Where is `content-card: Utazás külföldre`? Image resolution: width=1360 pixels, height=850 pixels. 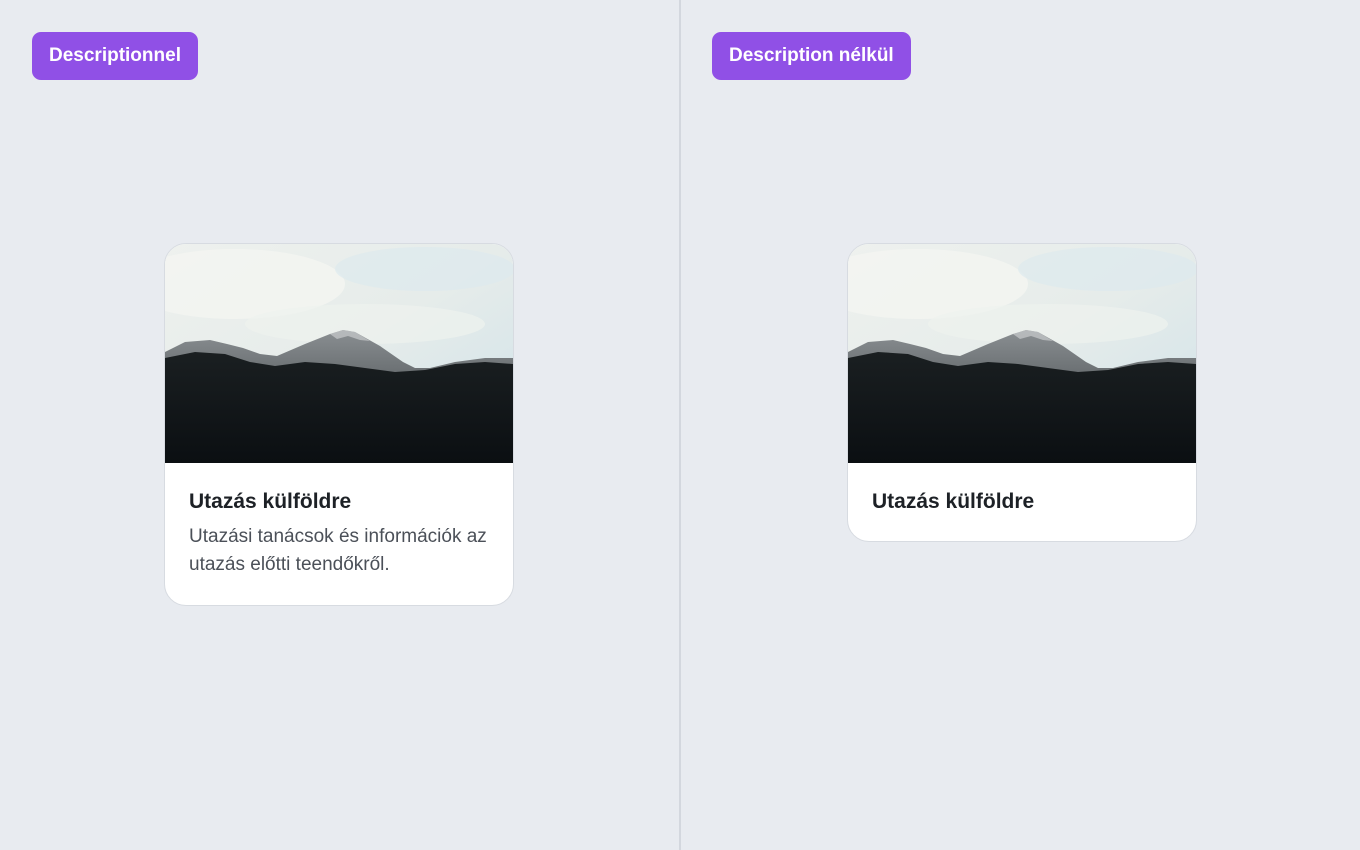 content-card: Utazás külföldre is located at coordinates (1022, 392).